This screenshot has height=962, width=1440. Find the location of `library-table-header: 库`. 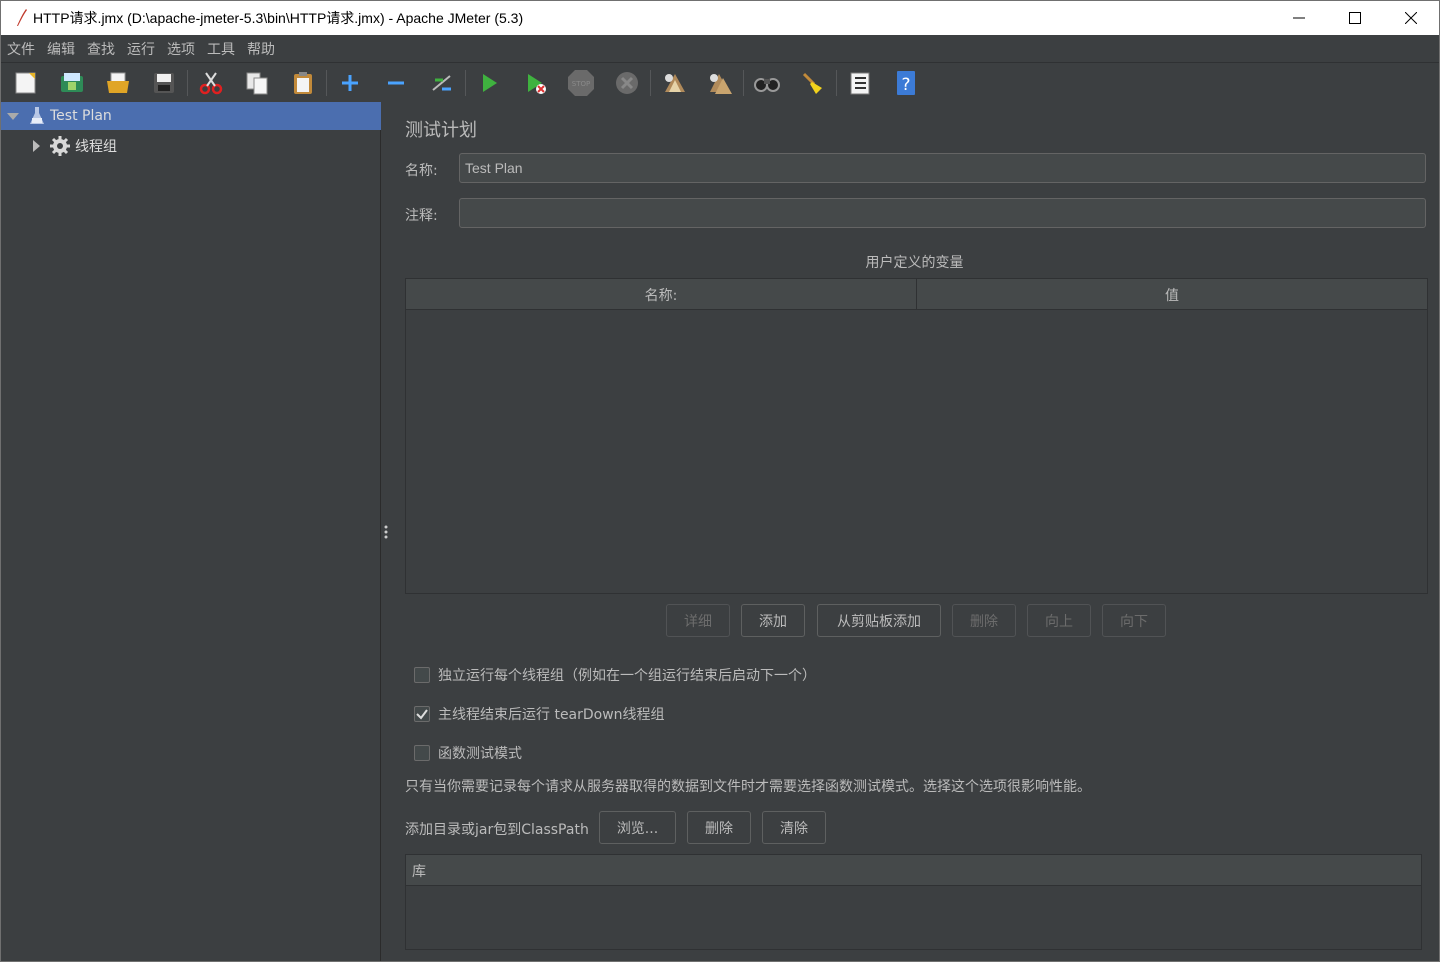

library-table-header: 库 is located at coordinates (913, 870).